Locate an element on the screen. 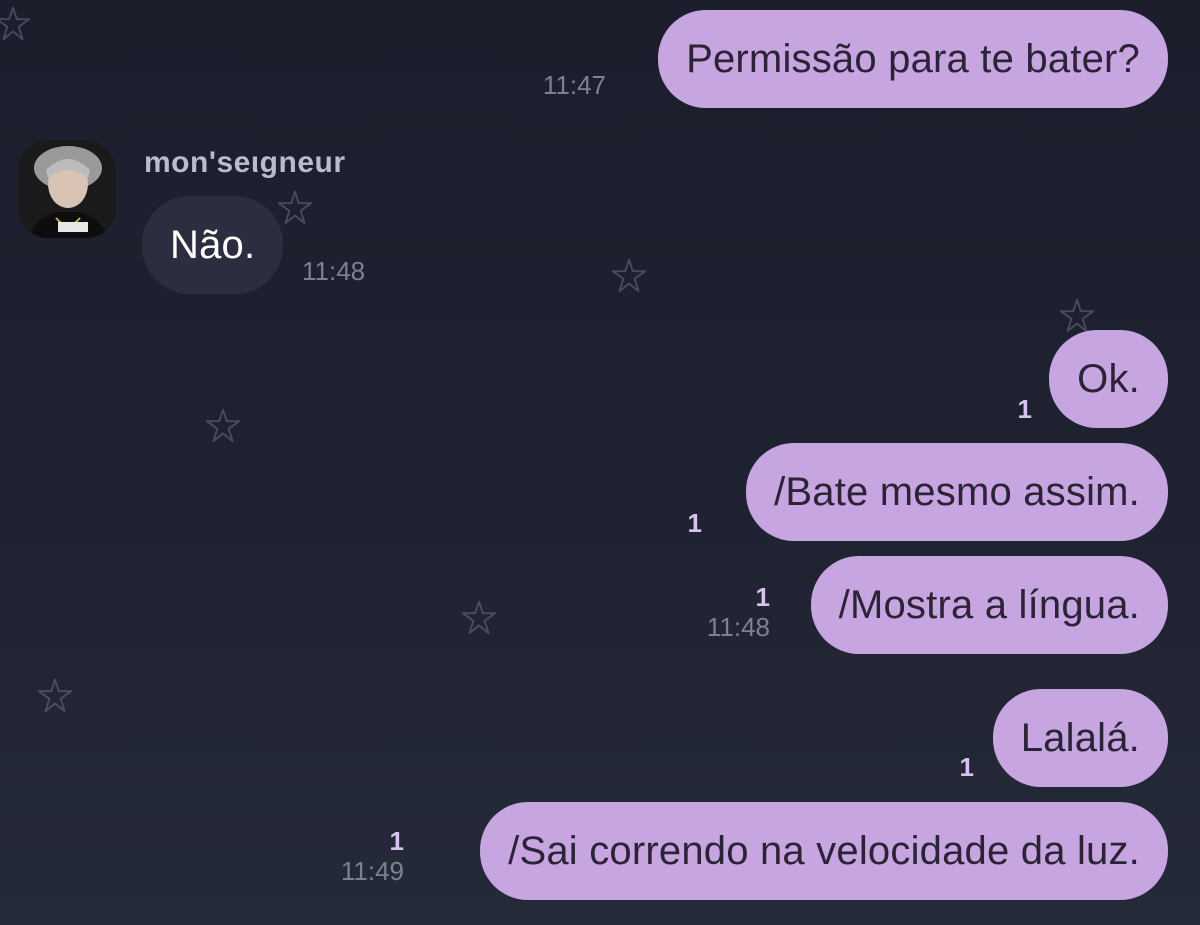  message-text: Lalalá. is located at coordinates (1080, 737).